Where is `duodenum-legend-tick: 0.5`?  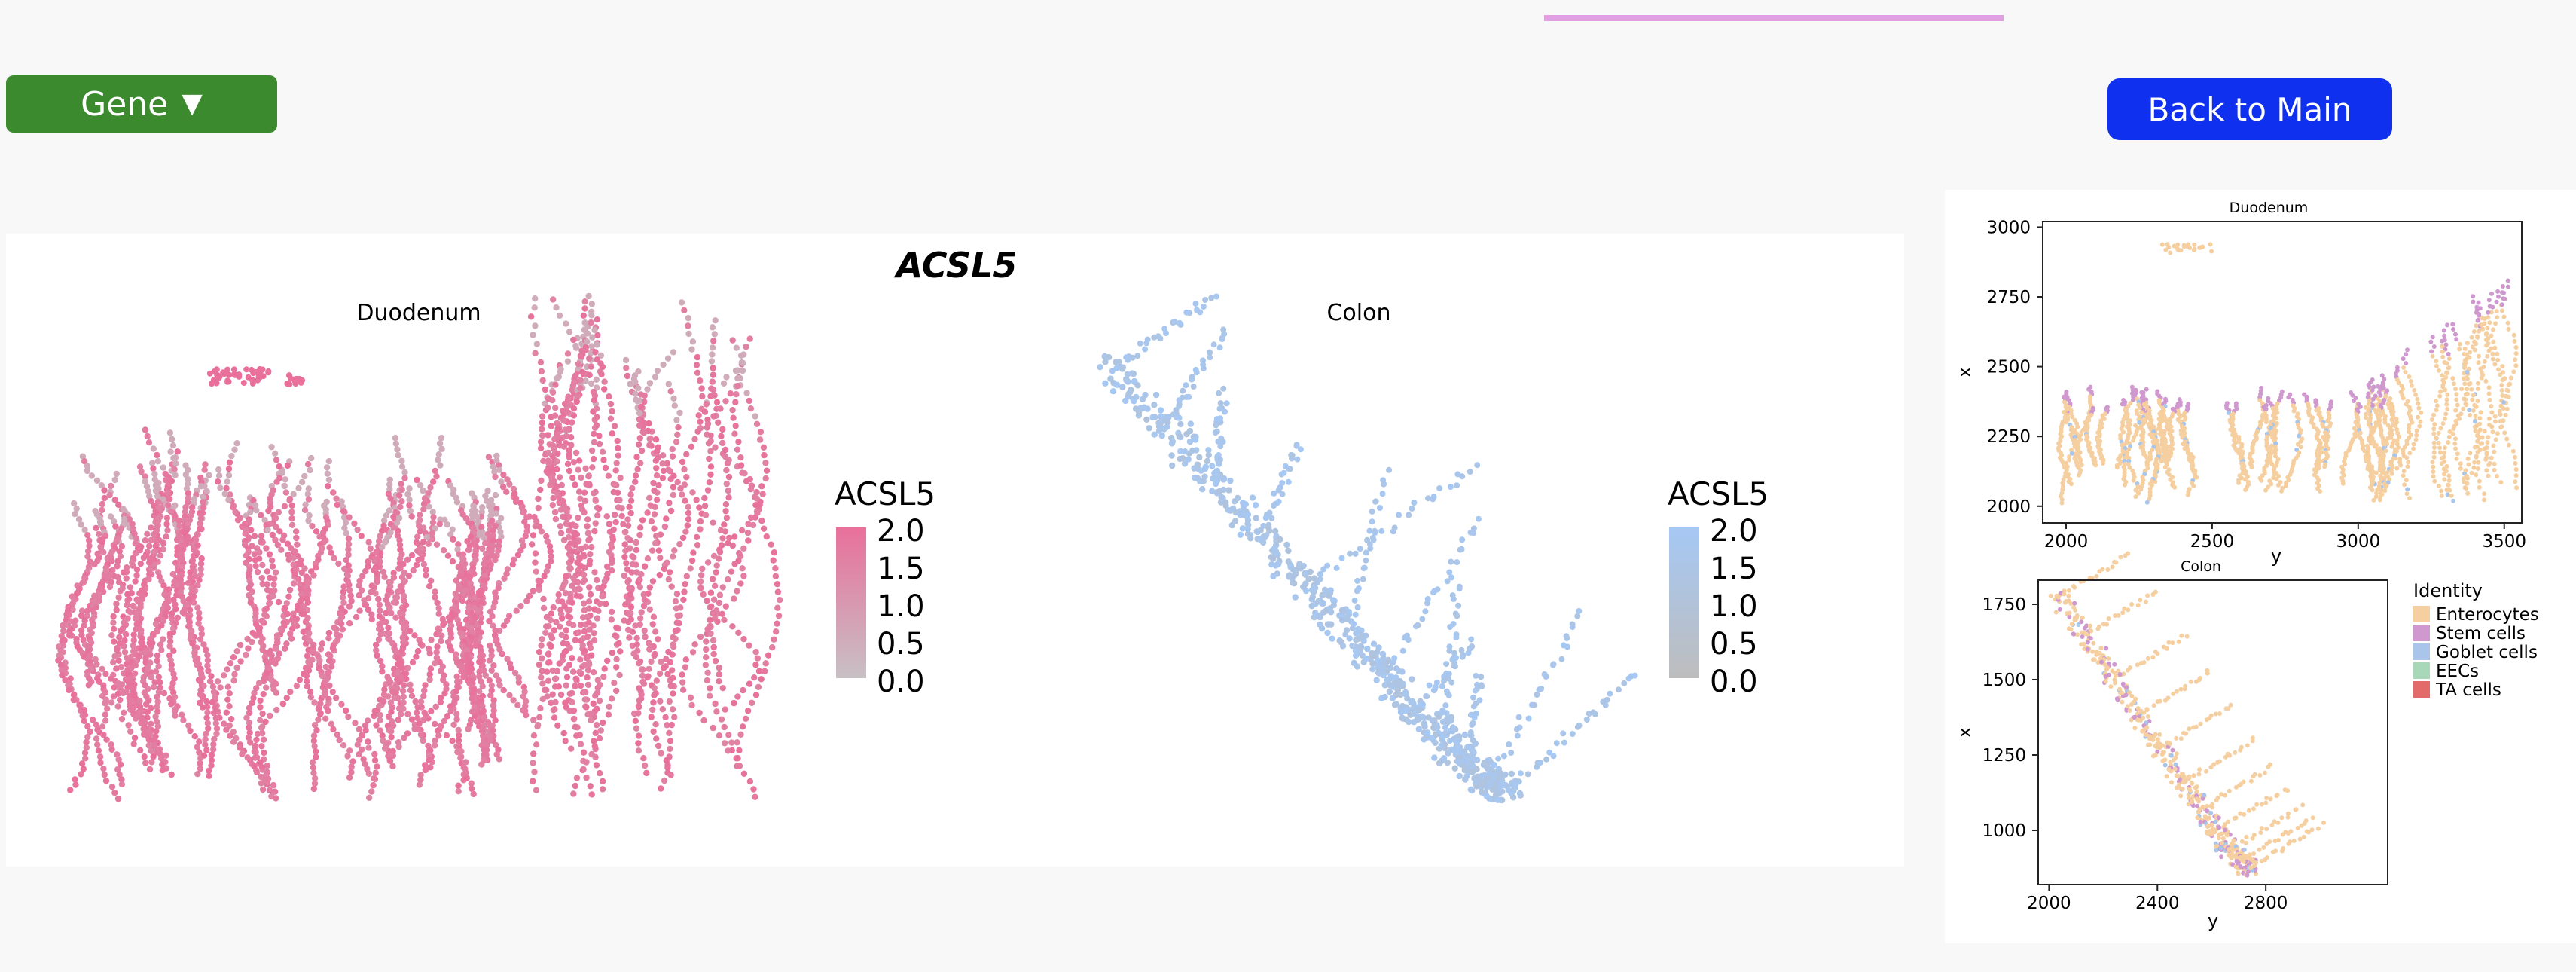 duodenum-legend-tick: 0.5 is located at coordinates (901, 644).